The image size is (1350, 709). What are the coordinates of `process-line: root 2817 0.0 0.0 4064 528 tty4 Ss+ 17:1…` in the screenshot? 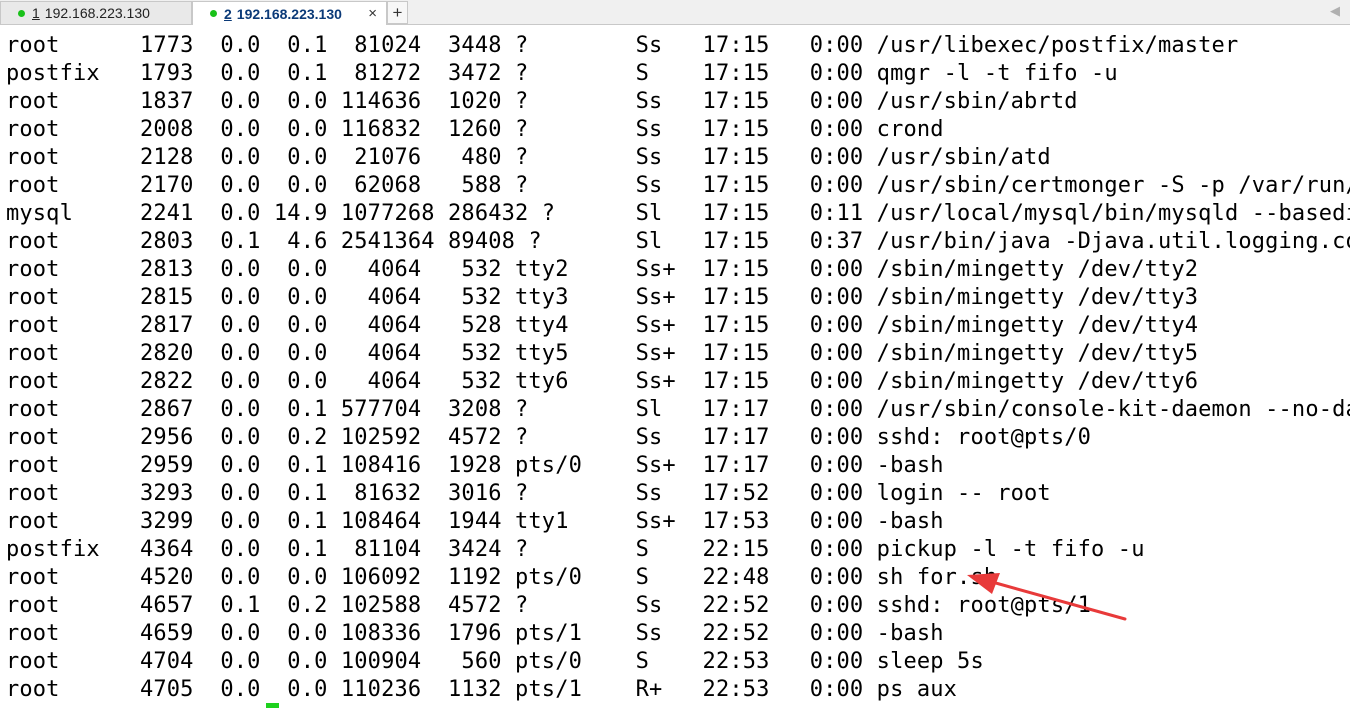 It's located at (602, 325).